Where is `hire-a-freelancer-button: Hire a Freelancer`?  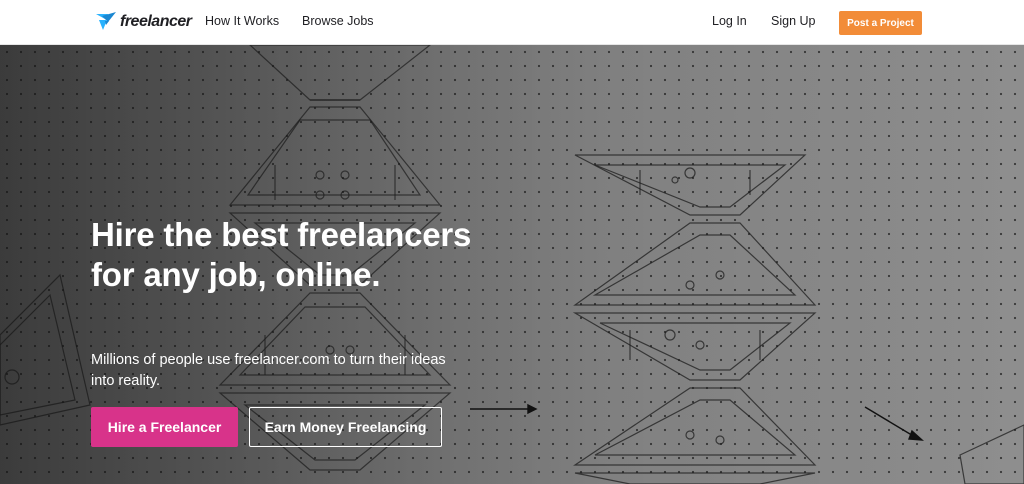
hire-a-freelancer-button: Hire a Freelancer is located at coordinates (164, 427).